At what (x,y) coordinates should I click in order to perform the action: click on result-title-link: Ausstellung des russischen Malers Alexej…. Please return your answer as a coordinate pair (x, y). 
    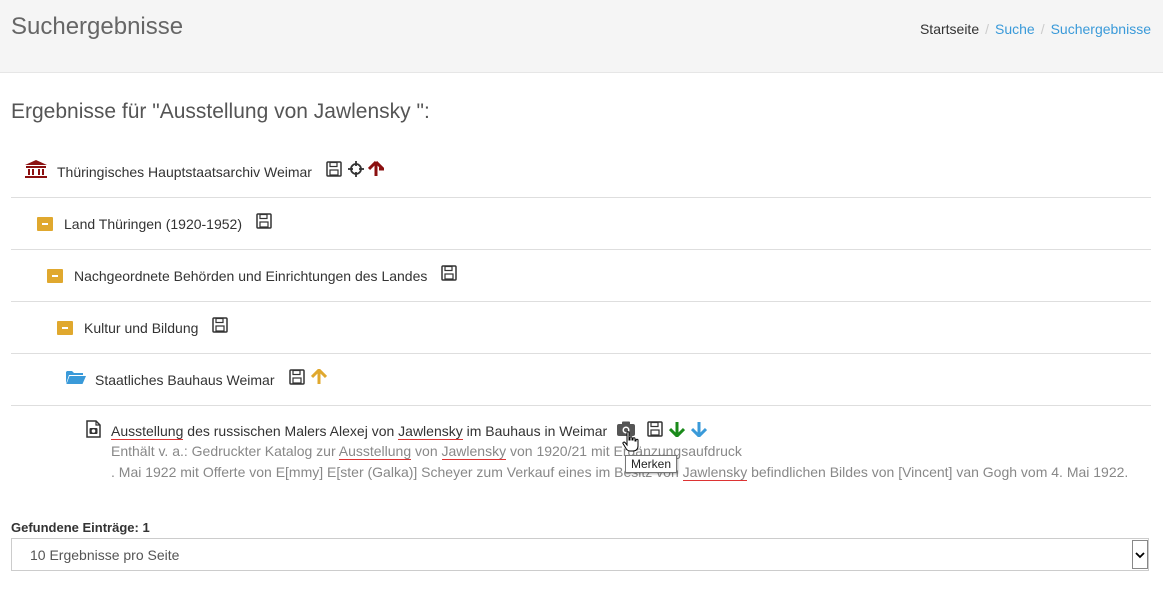
    Looking at the image, I should click on (359, 431).